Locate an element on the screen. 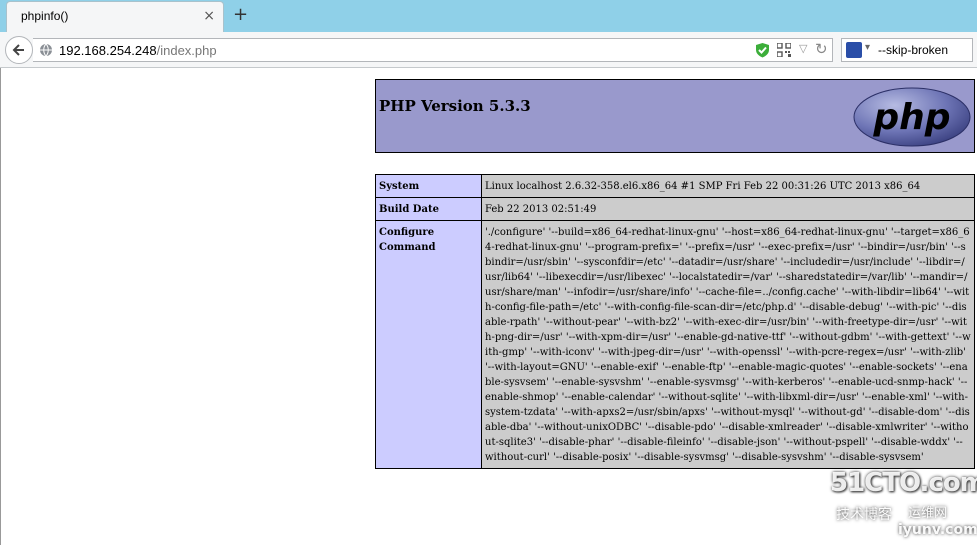 Image resolution: width=977 pixels, height=545 pixels. url-path: /index.php is located at coordinates (186, 50).